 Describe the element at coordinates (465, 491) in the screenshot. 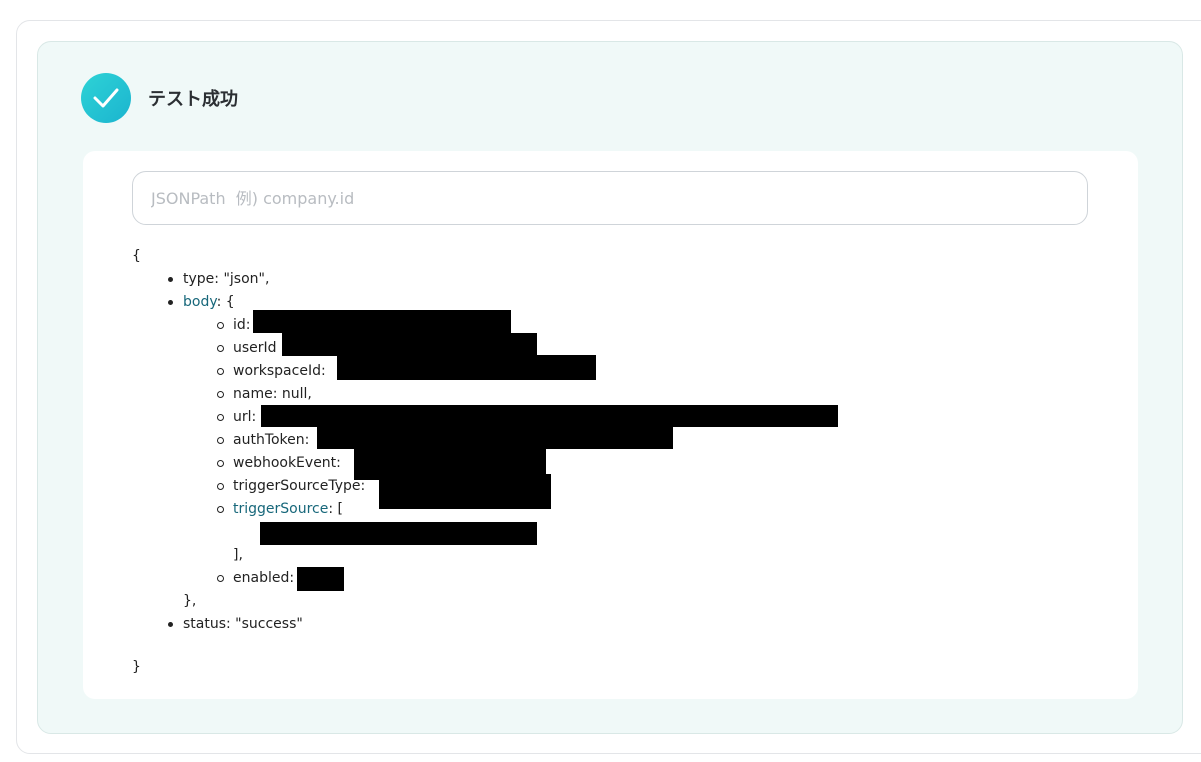

I see `redacted-trigger-source-type-value` at that location.